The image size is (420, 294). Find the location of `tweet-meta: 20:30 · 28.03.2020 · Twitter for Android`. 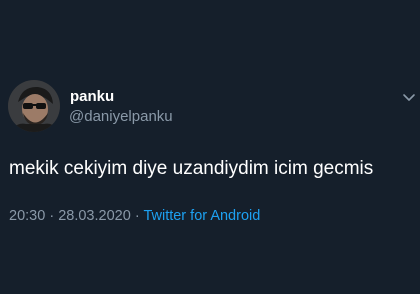

tweet-meta: 20:30 · 28.03.2020 · Twitter for Android is located at coordinates (134, 216).